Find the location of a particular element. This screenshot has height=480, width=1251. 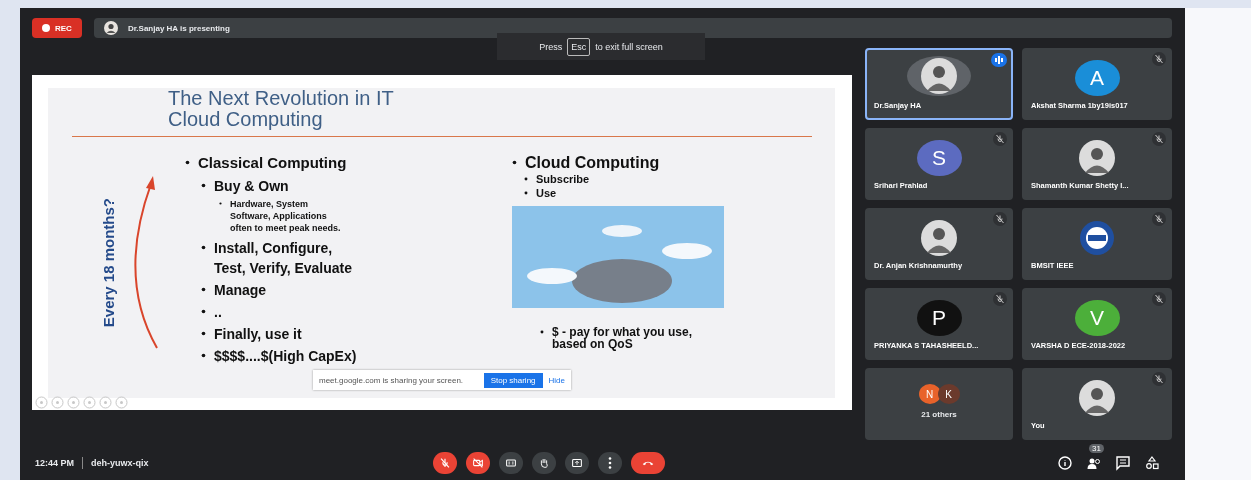

slide-title: Cloud Computing is located at coordinates (246, 119).